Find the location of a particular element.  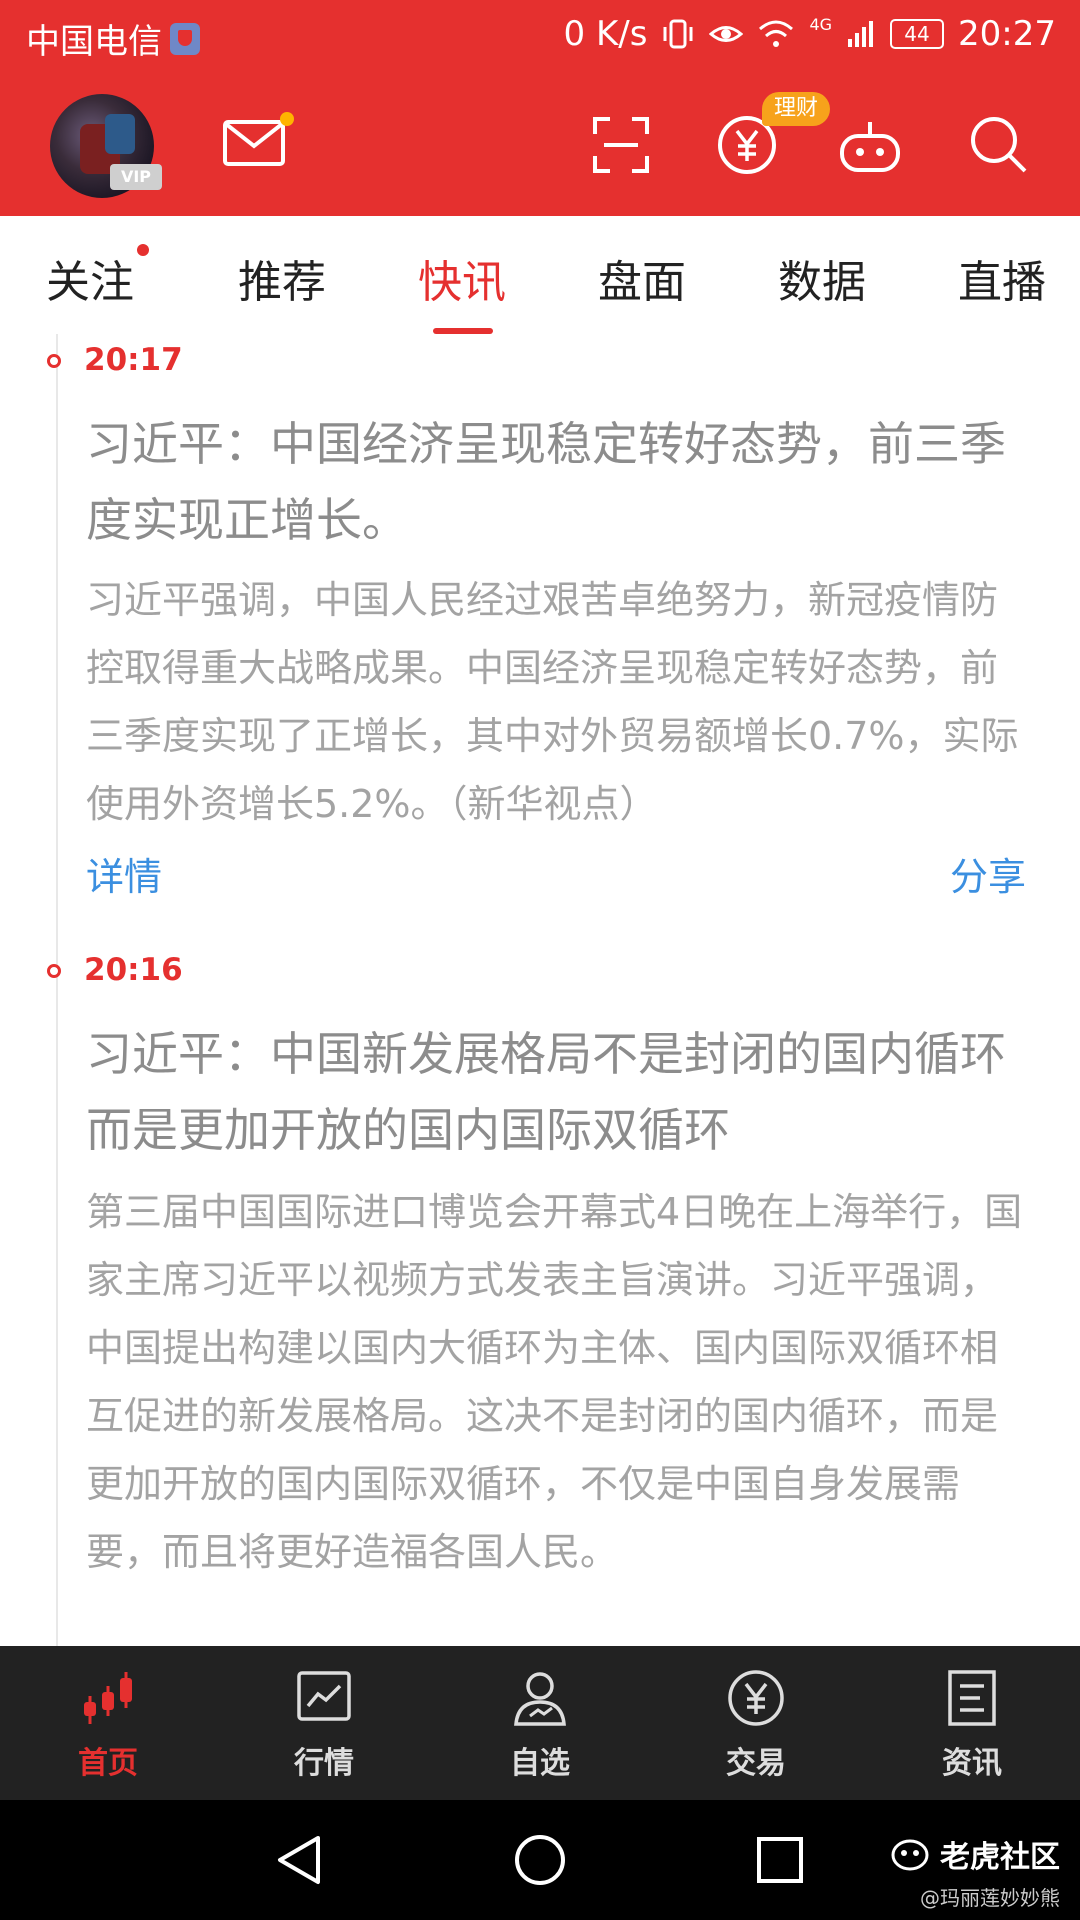

tiger-logo-icon is located at coordinates (910, 1855).